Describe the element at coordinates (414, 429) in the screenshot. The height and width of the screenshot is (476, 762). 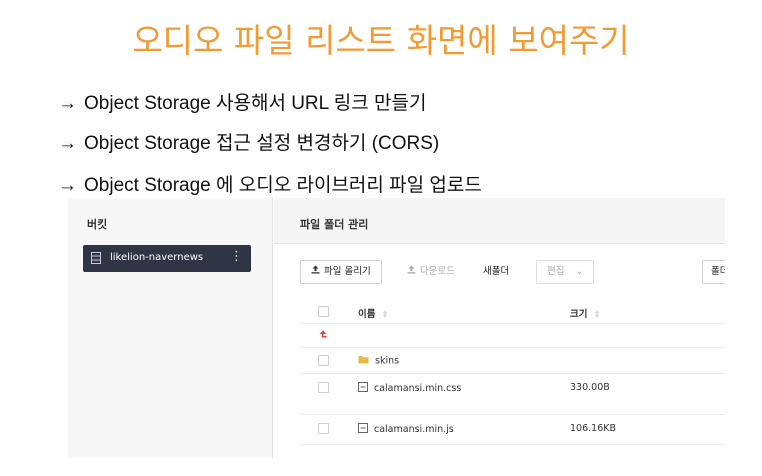
I see `file-name: calamansi.min.js` at that location.